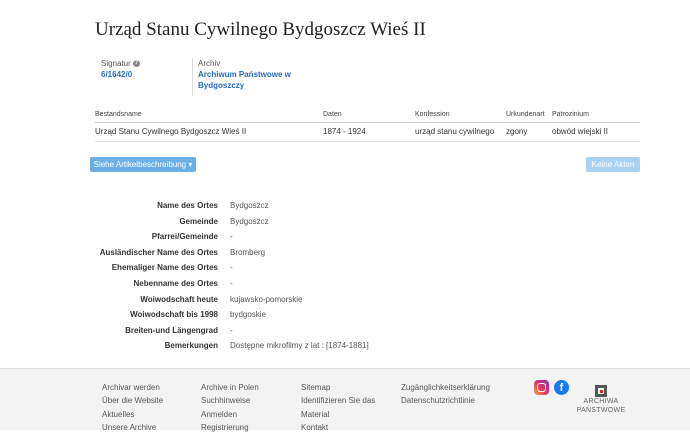 This screenshot has width=690, height=435. I want to click on archiv-block: Archiv Archiwum Państwowe w Bydgoszczy, so click(253, 75).